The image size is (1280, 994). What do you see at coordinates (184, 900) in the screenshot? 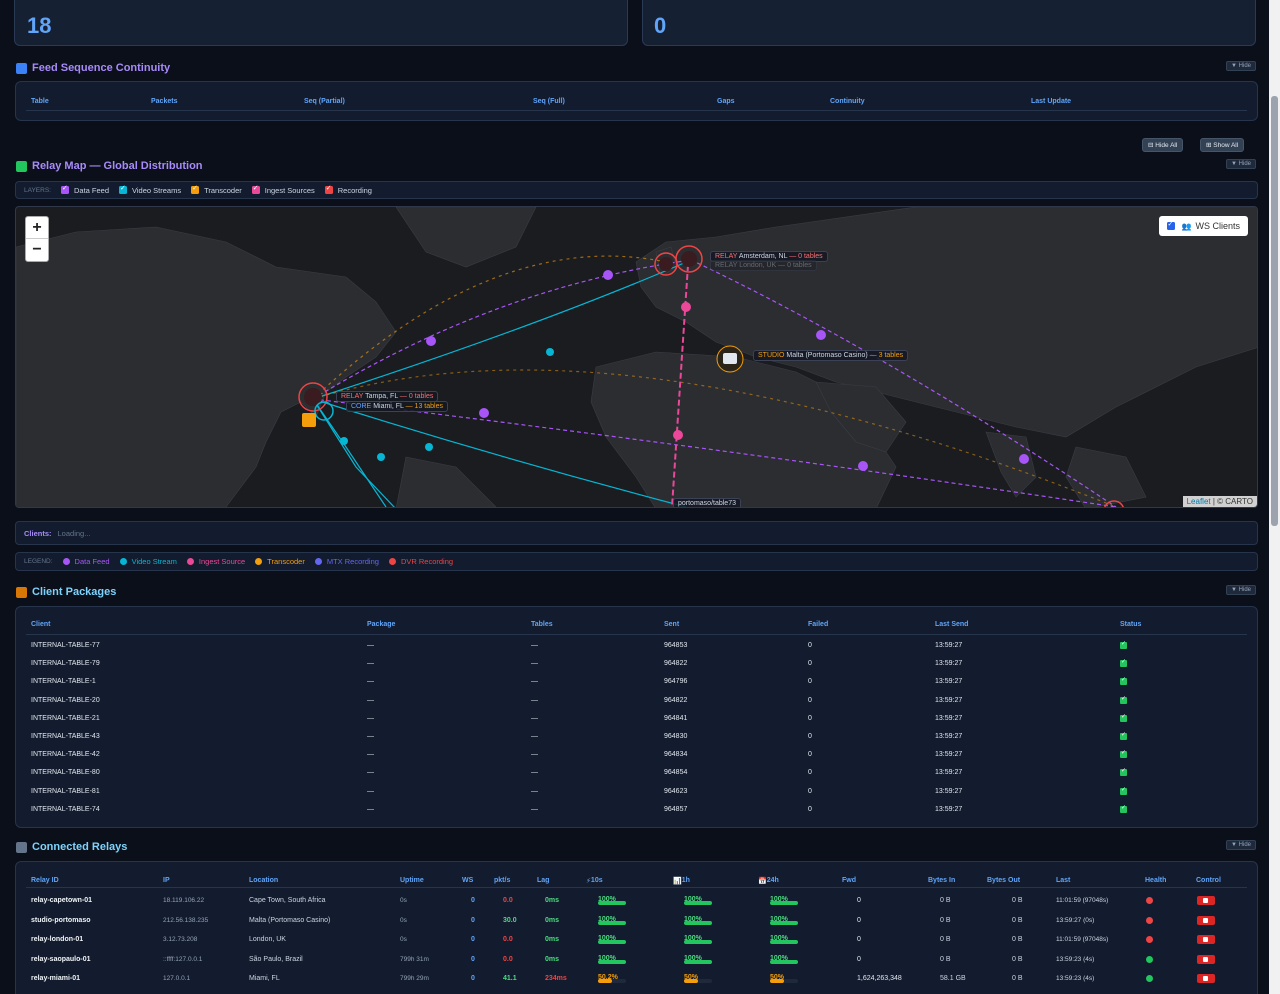
I see `cell-ip: 18.119.106.22` at bounding box center [184, 900].